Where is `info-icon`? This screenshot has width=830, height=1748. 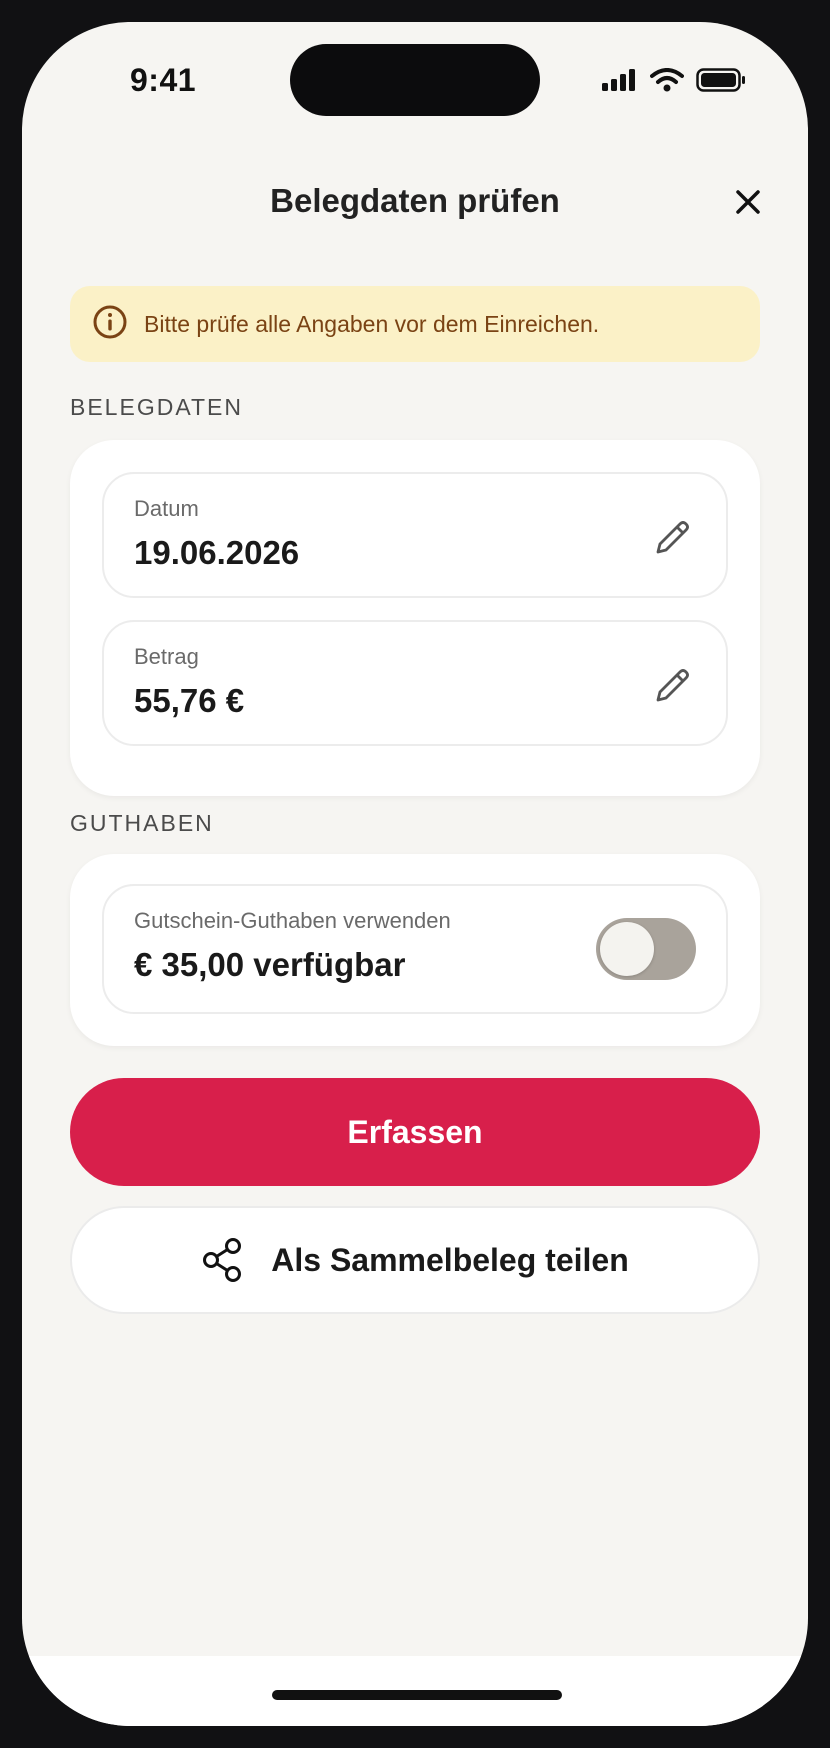 info-icon is located at coordinates (110, 324).